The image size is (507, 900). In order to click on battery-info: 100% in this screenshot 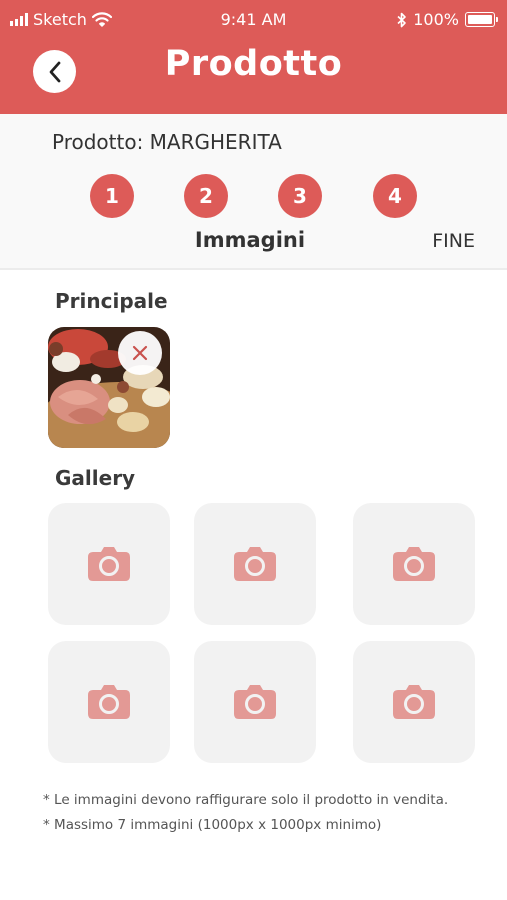, I will do `click(447, 19)`.